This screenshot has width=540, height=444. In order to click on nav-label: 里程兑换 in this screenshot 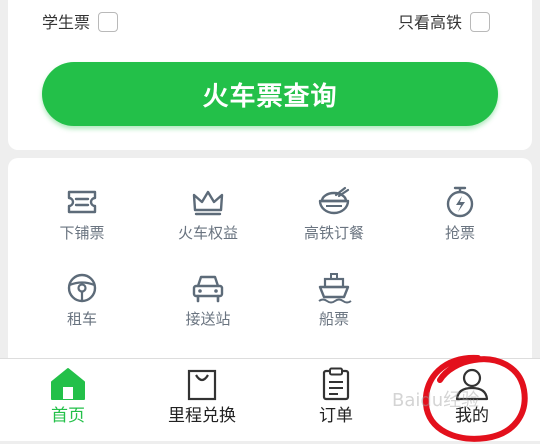, I will do `click(202, 416)`.